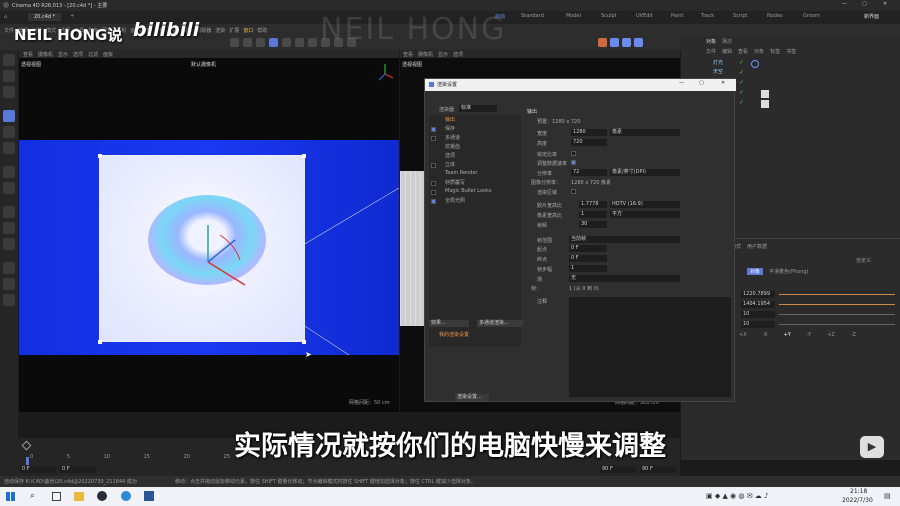 Image resolution: width=900 pixels, height=506 pixels. Describe the element at coordinates (408, 54) in the screenshot. I see `viewport-menu-item: 查看` at that location.